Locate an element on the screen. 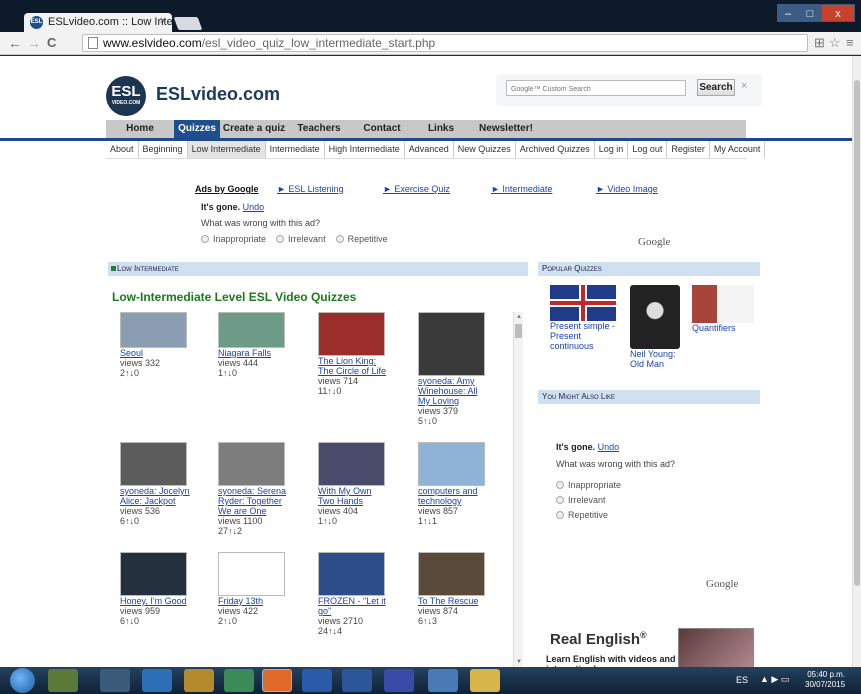  reload-icon: C is located at coordinates (51, 43).